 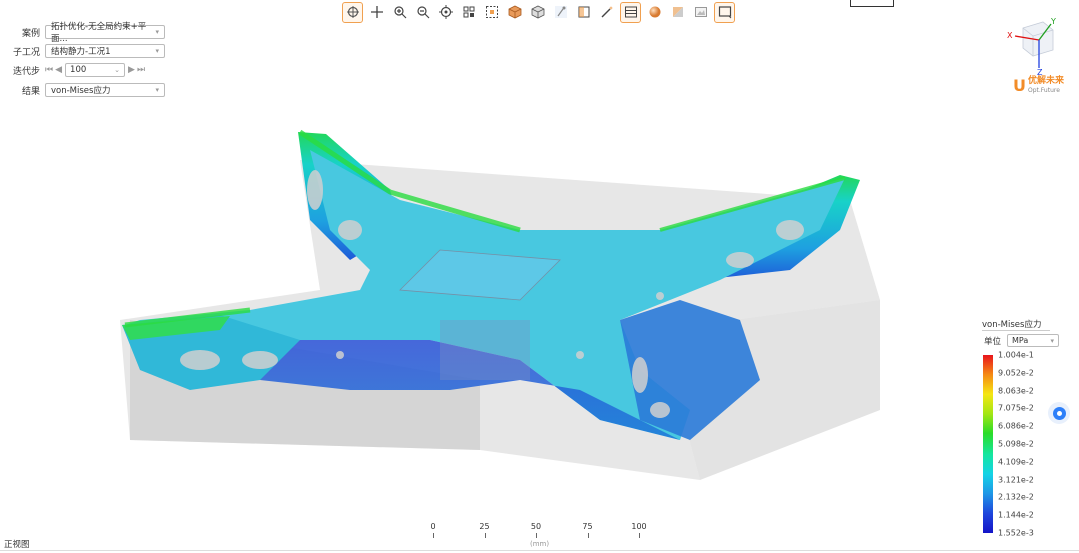 What do you see at coordinates (49, 70) in the screenshot?
I see `first-step-icon: ⏮` at bounding box center [49, 70].